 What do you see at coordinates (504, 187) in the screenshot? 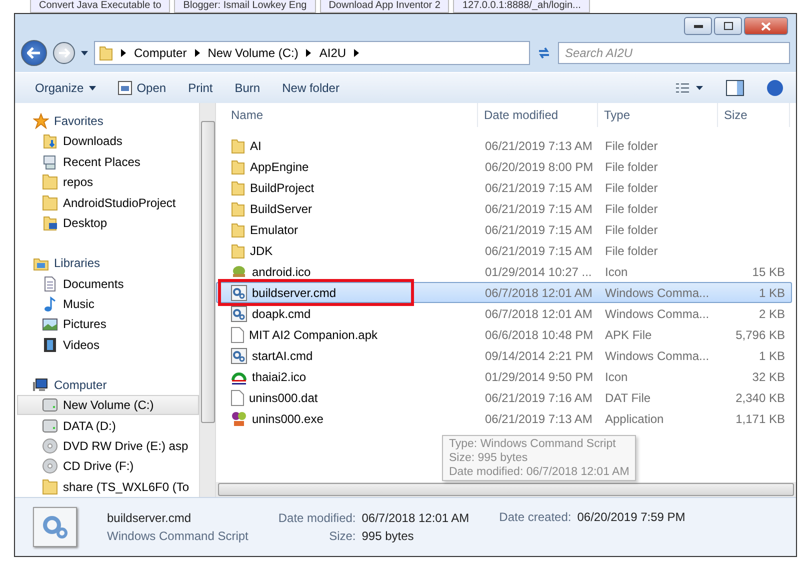
I see `file-row: BuildProject 06/21/2019 7:15 AM File folder` at bounding box center [504, 187].